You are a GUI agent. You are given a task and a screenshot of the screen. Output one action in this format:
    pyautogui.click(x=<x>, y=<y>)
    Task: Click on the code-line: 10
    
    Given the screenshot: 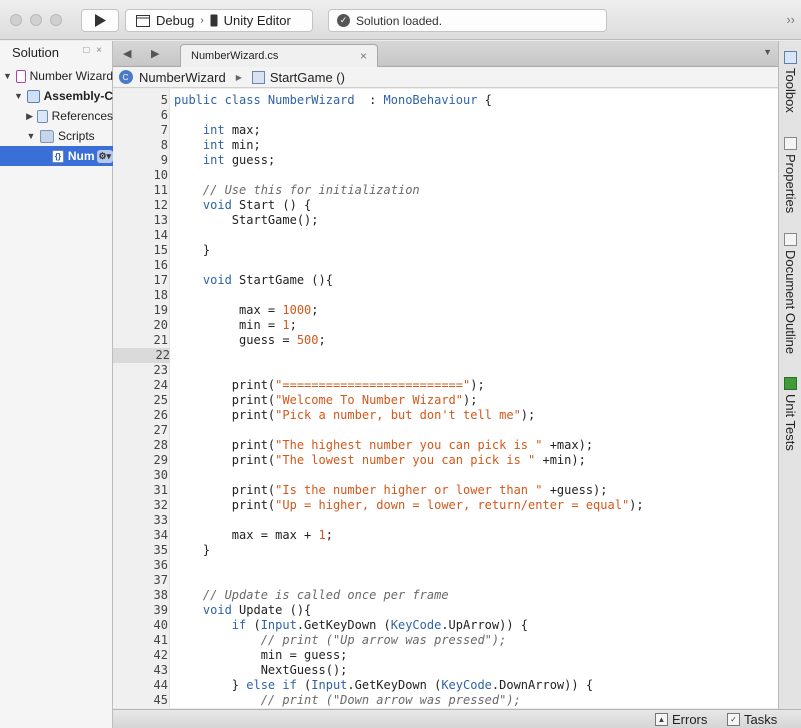 What is the action you would take?
    pyautogui.click(x=445, y=175)
    